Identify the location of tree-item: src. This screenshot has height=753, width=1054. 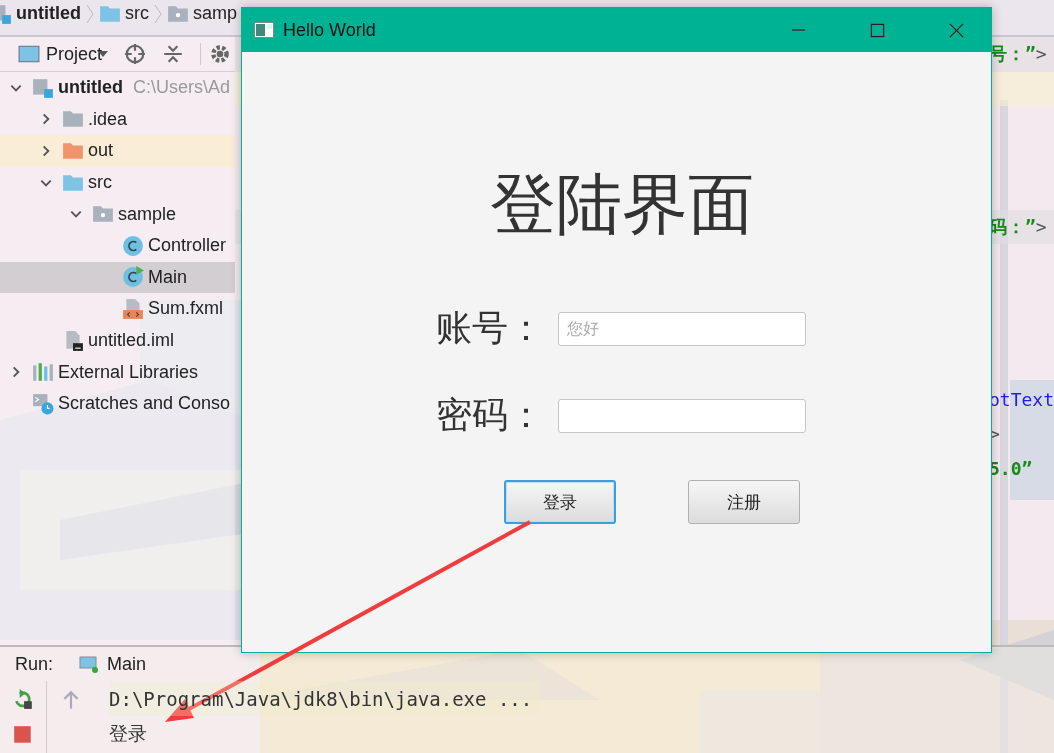
(117, 182).